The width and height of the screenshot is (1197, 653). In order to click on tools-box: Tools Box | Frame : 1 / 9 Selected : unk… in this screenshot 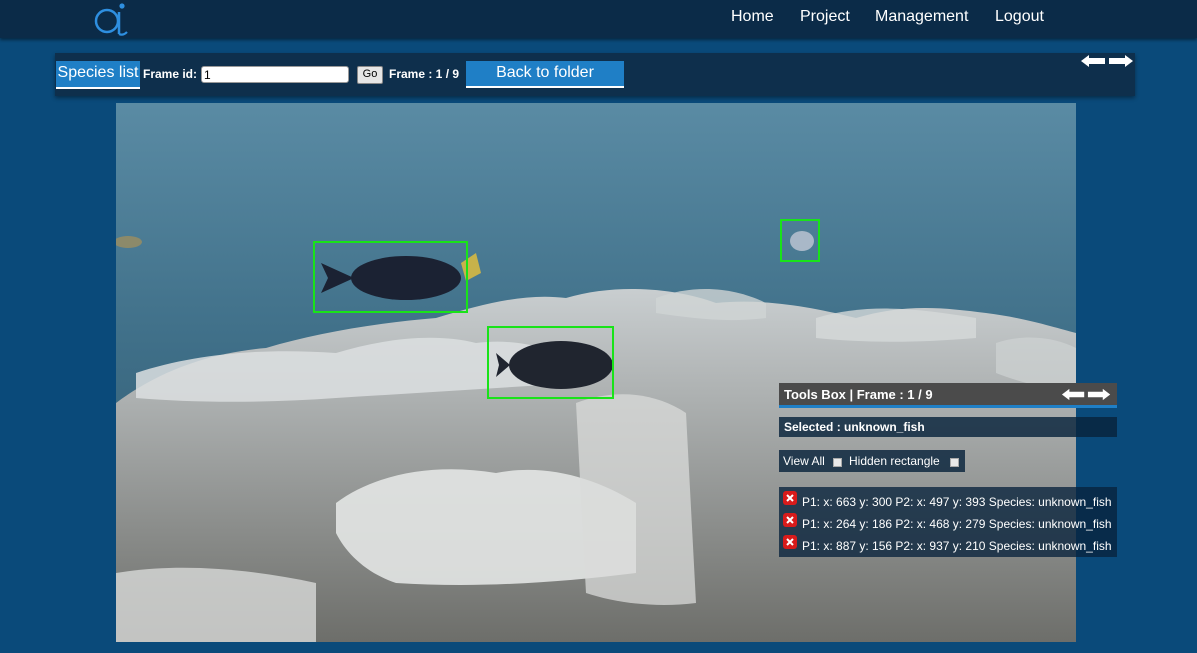, I will do `click(948, 471)`.